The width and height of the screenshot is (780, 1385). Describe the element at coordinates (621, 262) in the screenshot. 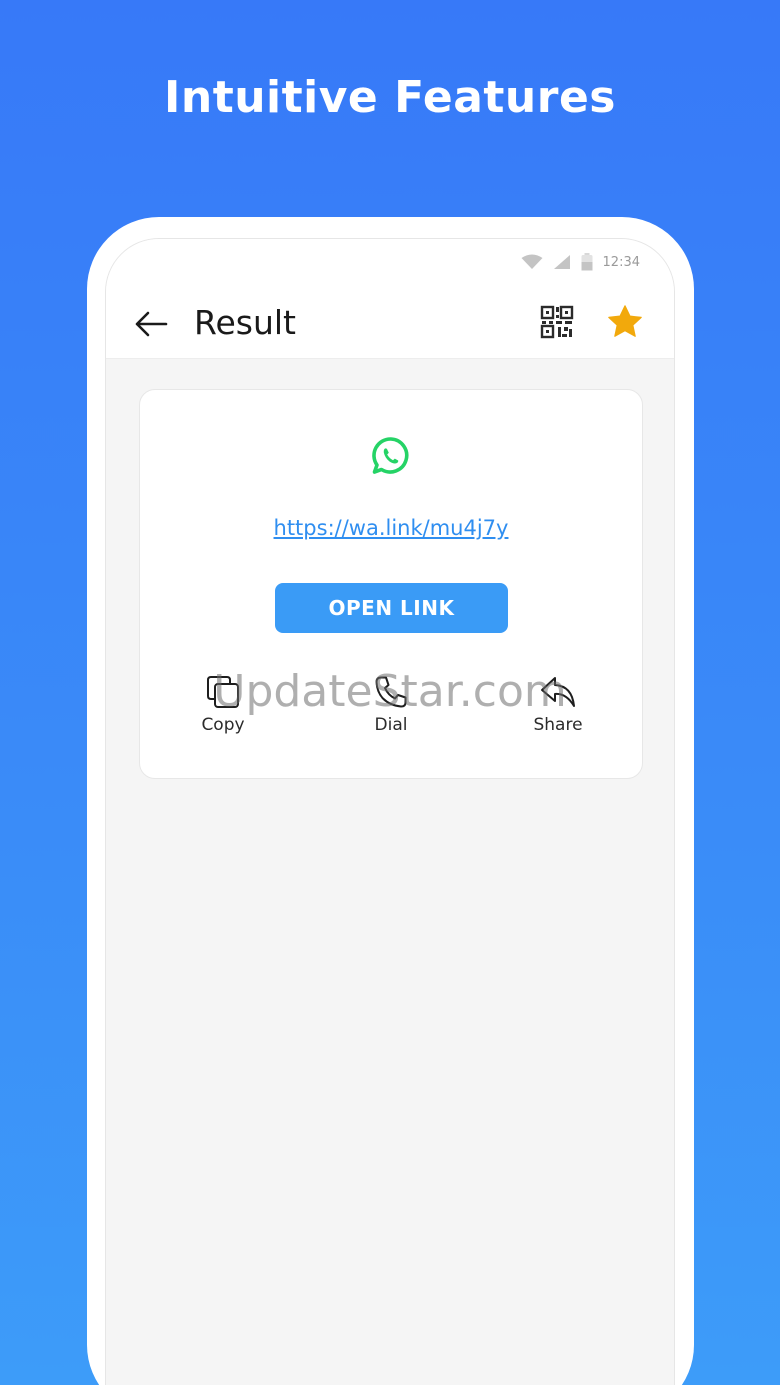

I see `status-time: 12:34` at that location.